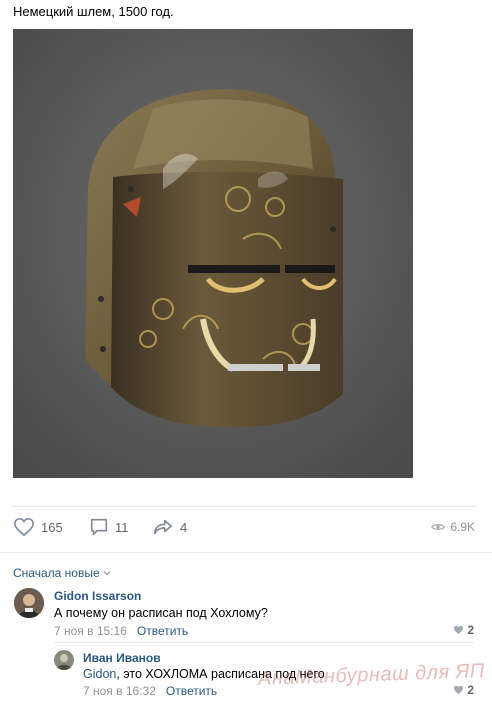  What do you see at coordinates (438, 527) in the screenshot?
I see `eye-icon` at bounding box center [438, 527].